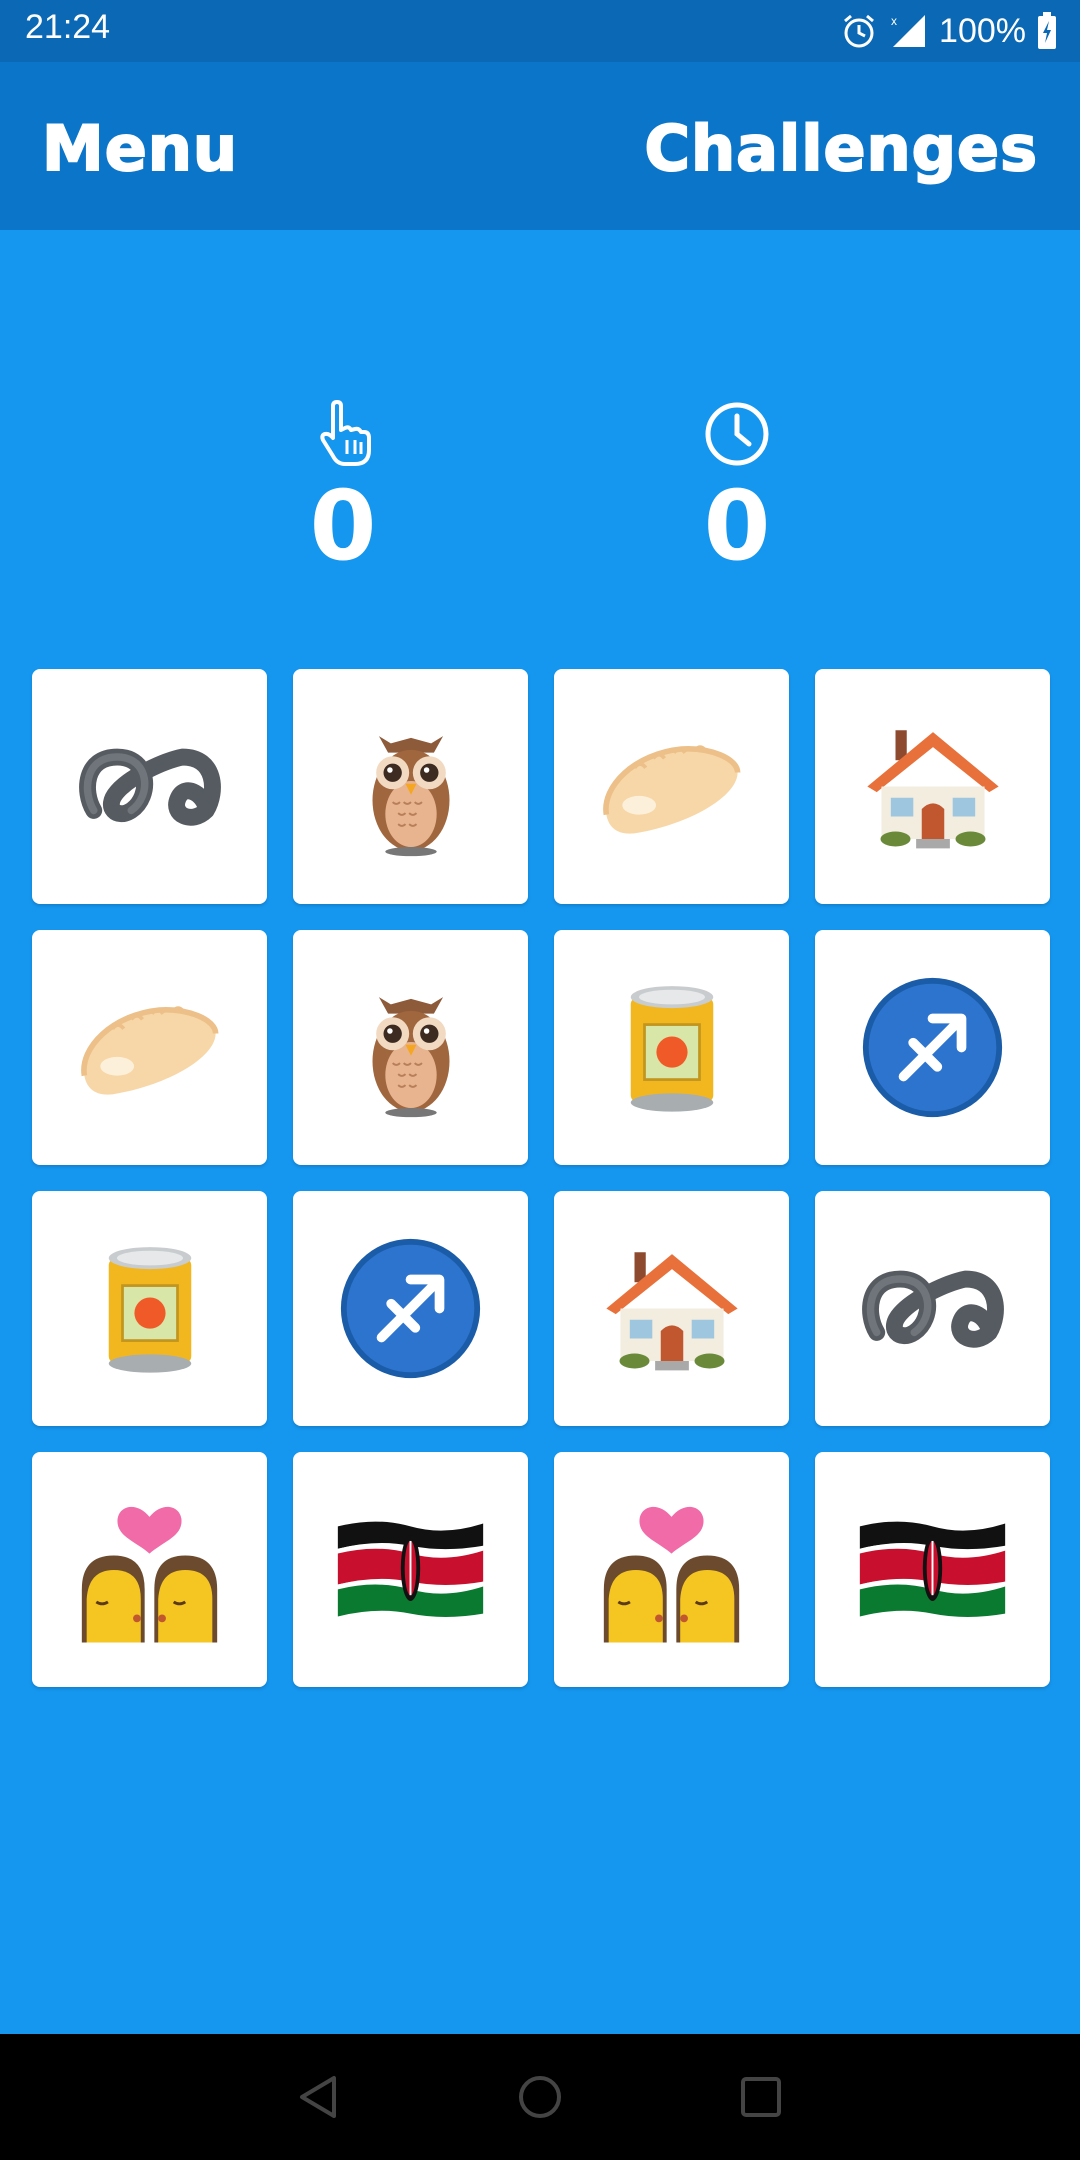 This screenshot has width=1080, height=2160. I want to click on status-icons: x 100%, so click(948, 31).